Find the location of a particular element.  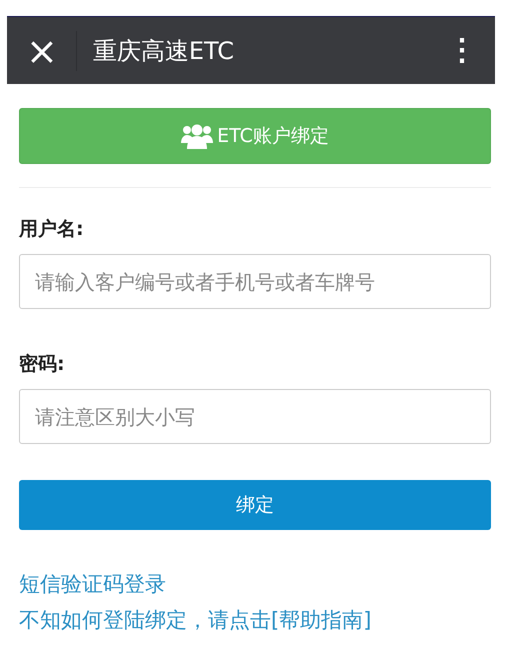

account-bind-button: ETC账户绑定 is located at coordinates (255, 136).